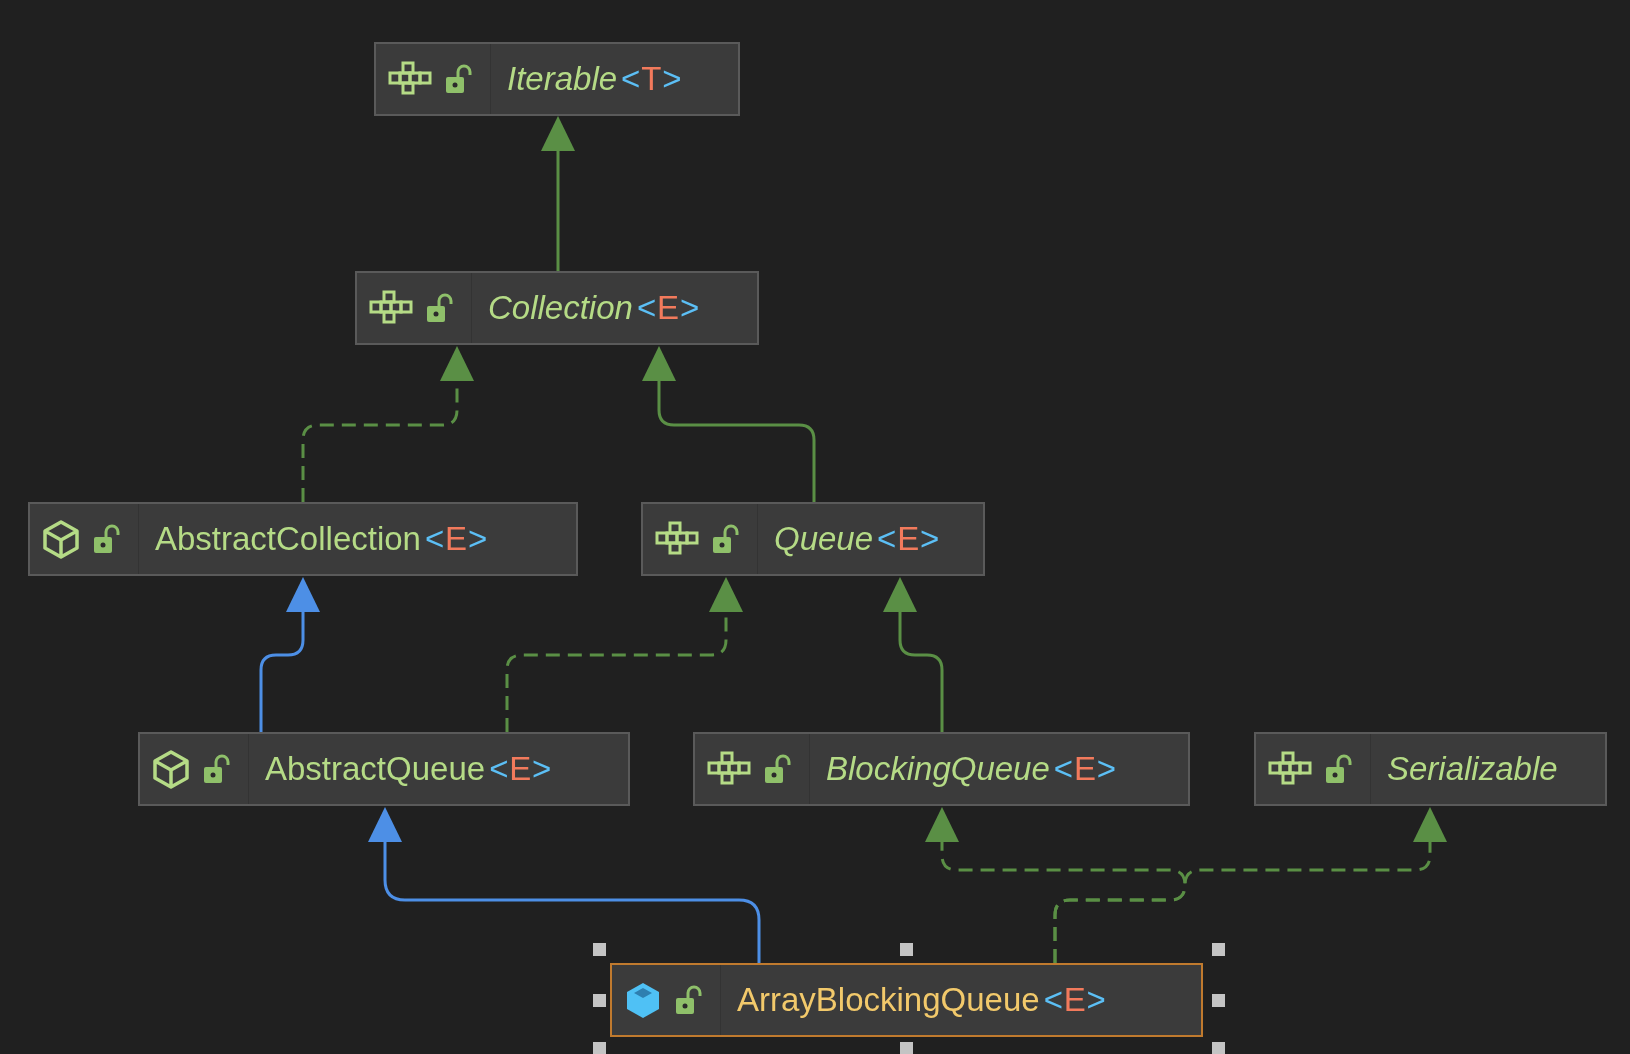  I want to click on class-name: Iterable, so click(562, 79).